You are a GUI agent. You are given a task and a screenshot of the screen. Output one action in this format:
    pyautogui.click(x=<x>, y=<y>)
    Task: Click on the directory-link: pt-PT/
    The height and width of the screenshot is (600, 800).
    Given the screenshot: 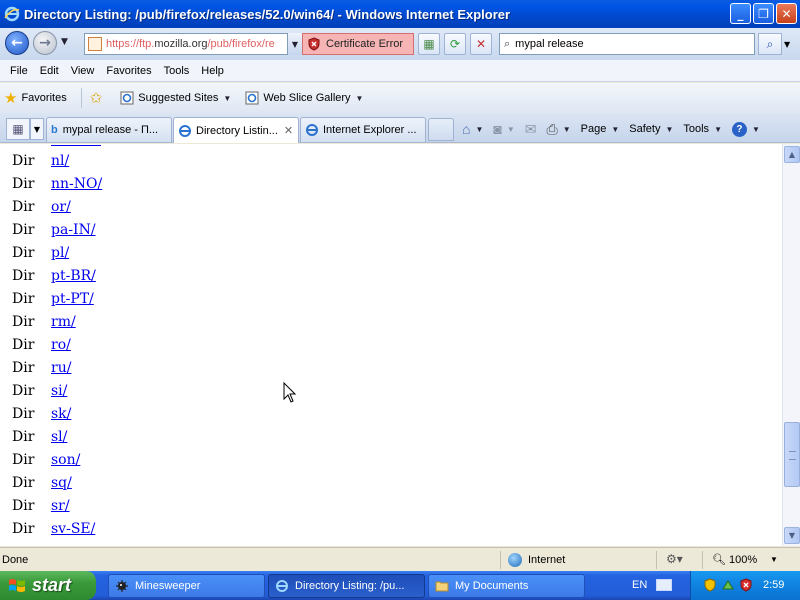 What is the action you would take?
    pyautogui.click(x=72, y=299)
    